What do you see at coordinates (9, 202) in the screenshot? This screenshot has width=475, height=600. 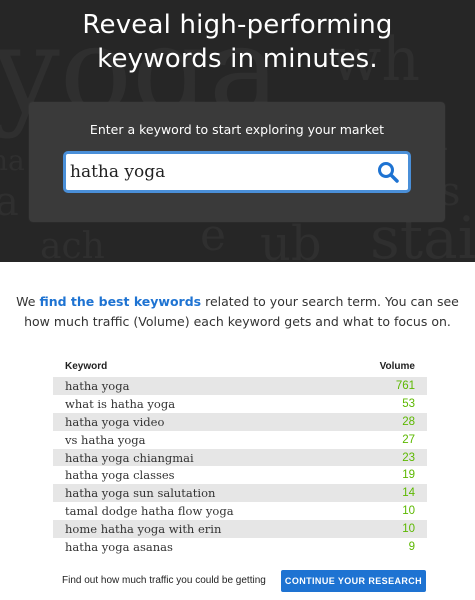 I see `svg-text: a` at bounding box center [9, 202].